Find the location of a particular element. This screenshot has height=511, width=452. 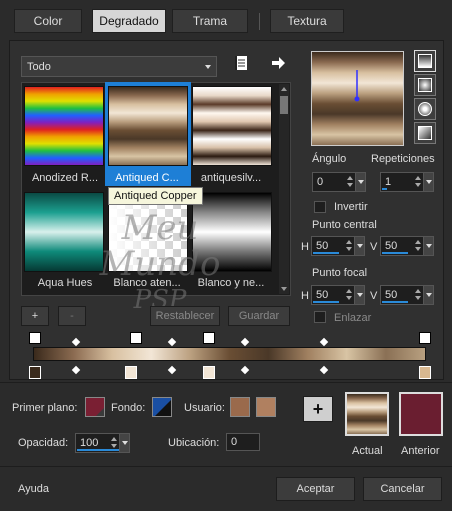

focal-h-down-icon is located at coordinates (349, 298).